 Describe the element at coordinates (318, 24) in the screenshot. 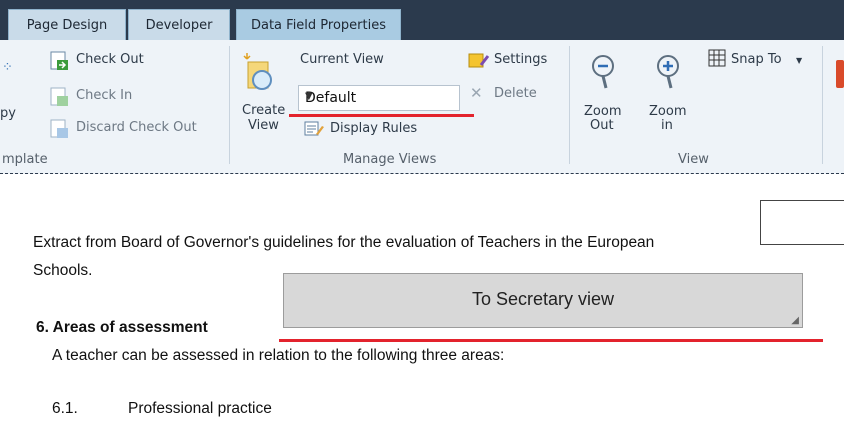

I see `tab-data-field-properties: Data Field Properties` at that location.